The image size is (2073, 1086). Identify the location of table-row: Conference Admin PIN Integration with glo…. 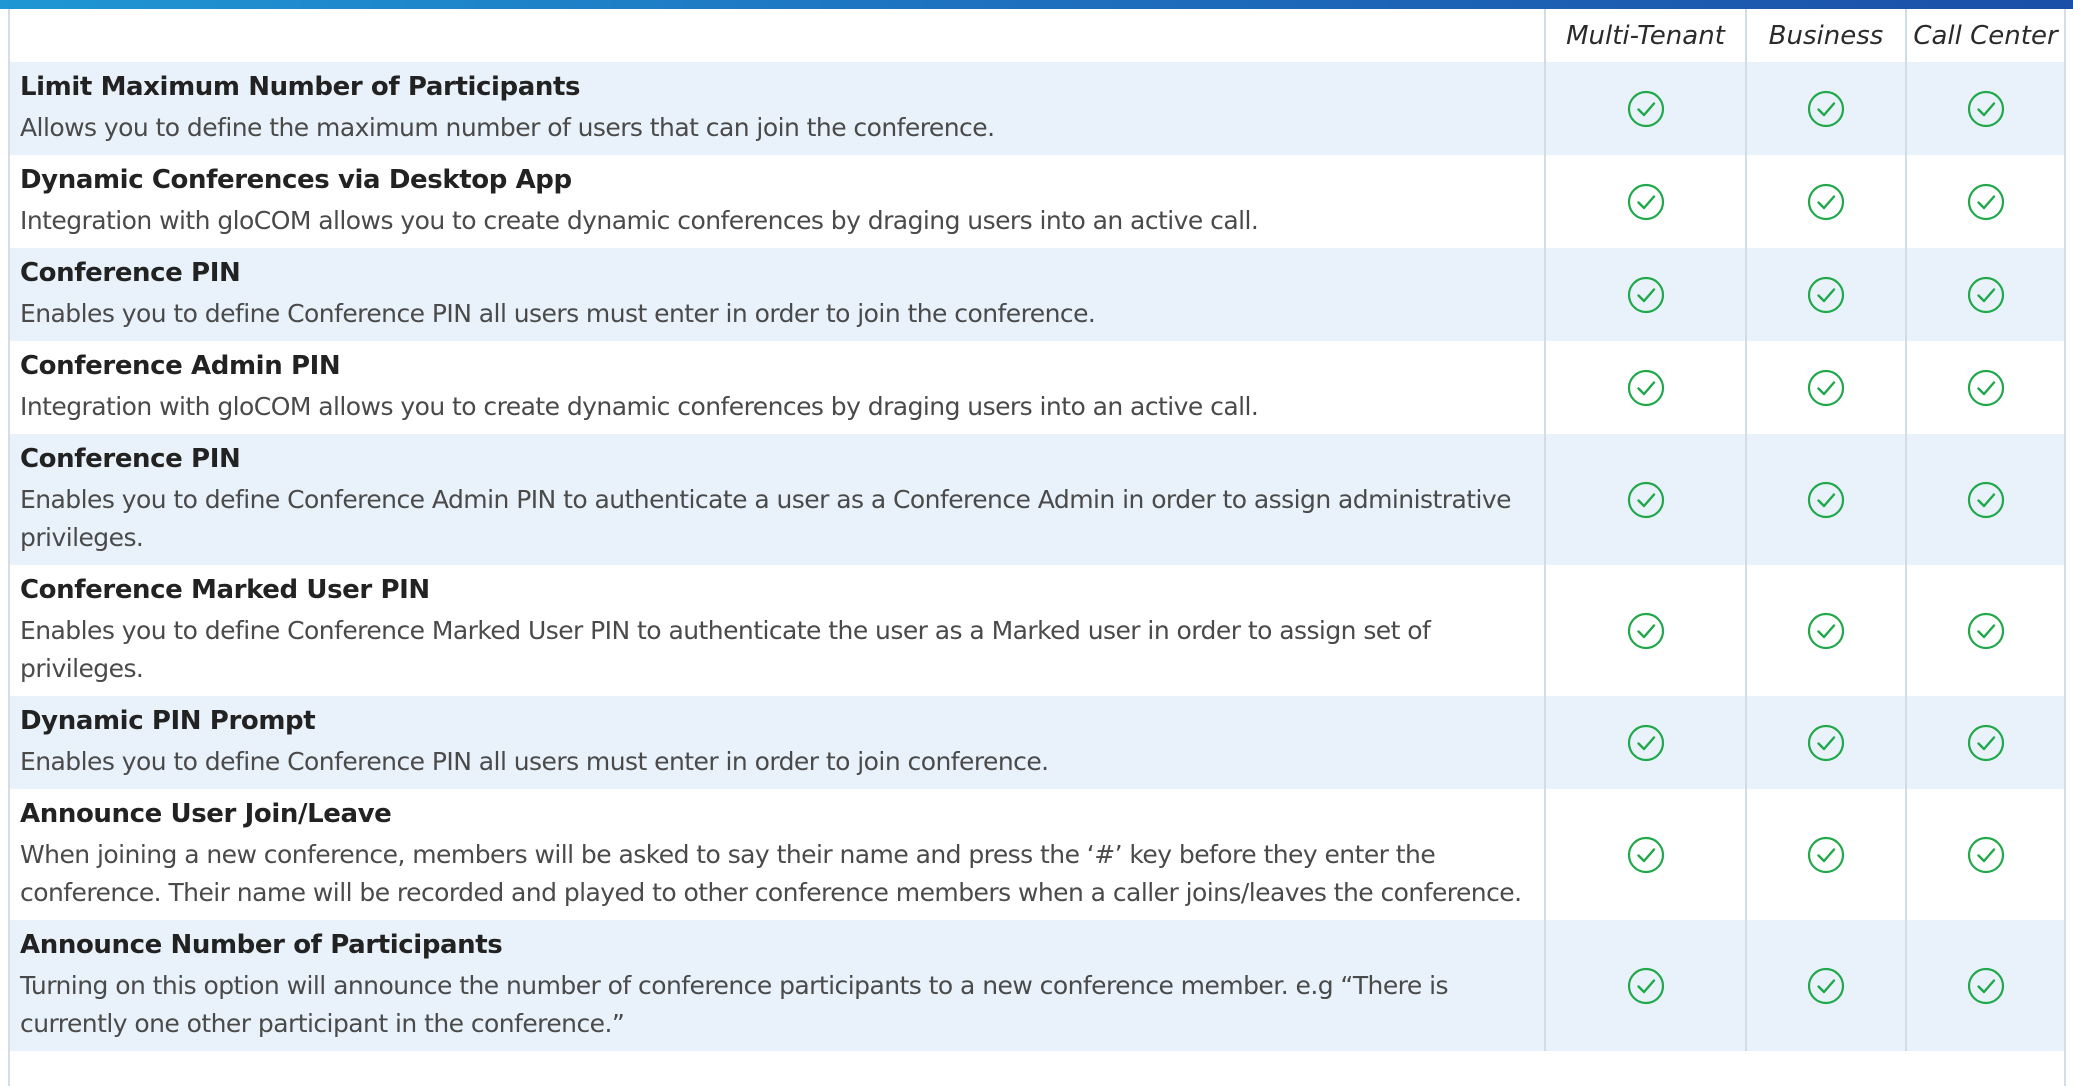
(1037, 387).